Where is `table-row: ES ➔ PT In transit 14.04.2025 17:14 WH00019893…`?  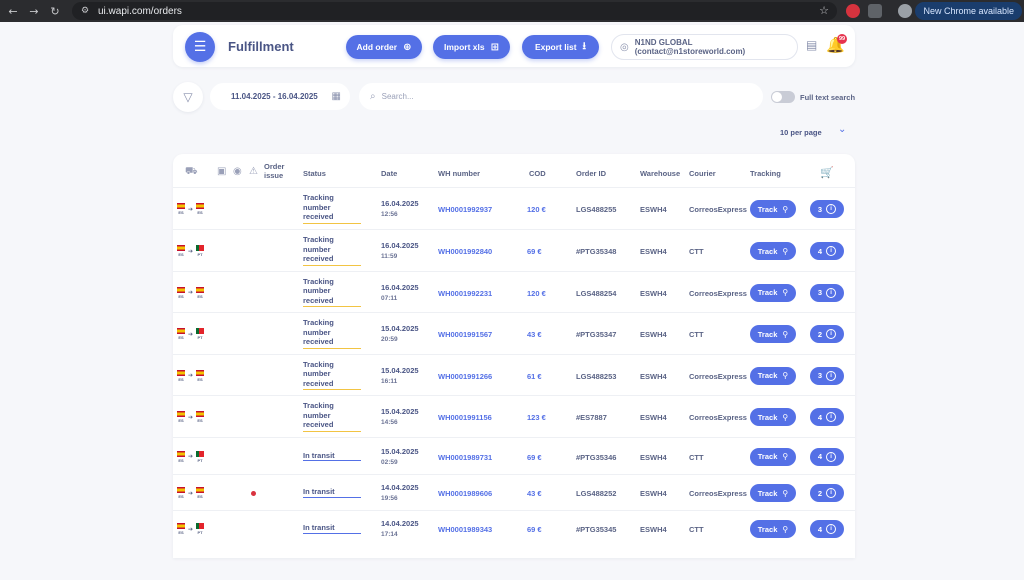
table-row: ES ➔ PT In transit 14.04.2025 17:14 WH00019893… is located at coordinates (514, 528).